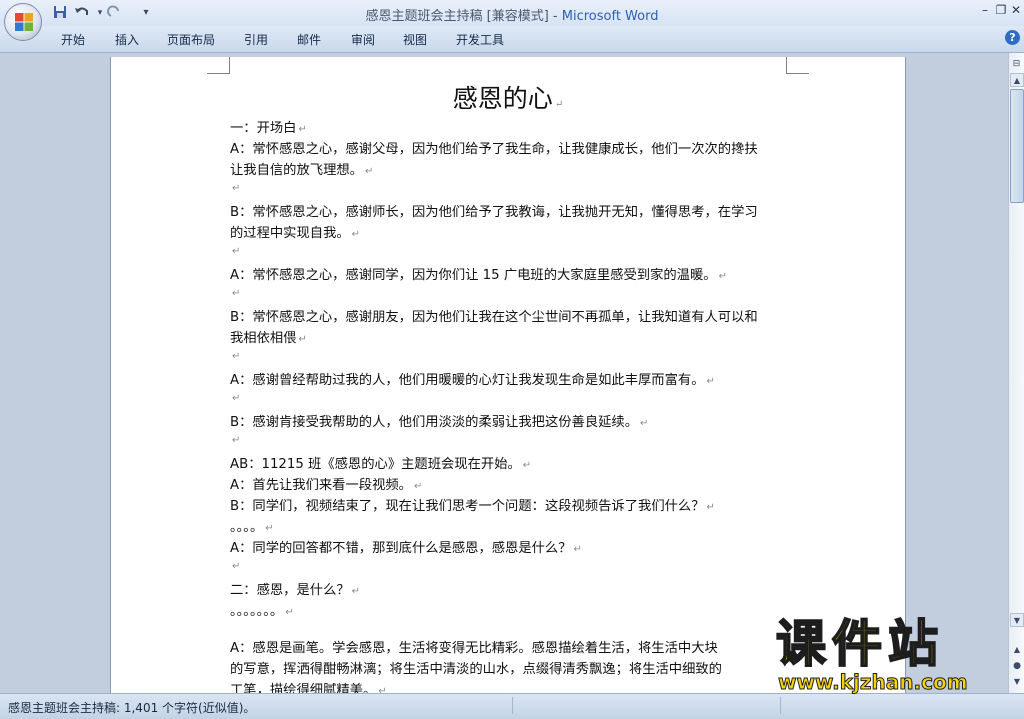  What do you see at coordinates (1017, 650) in the screenshot?
I see `previous-page-button: ▲` at bounding box center [1017, 650].